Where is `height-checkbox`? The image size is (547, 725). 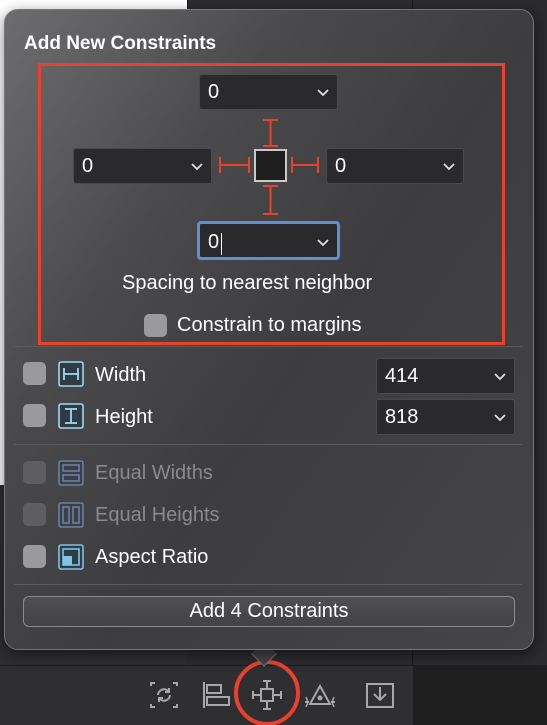
height-checkbox is located at coordinates (34, 415).